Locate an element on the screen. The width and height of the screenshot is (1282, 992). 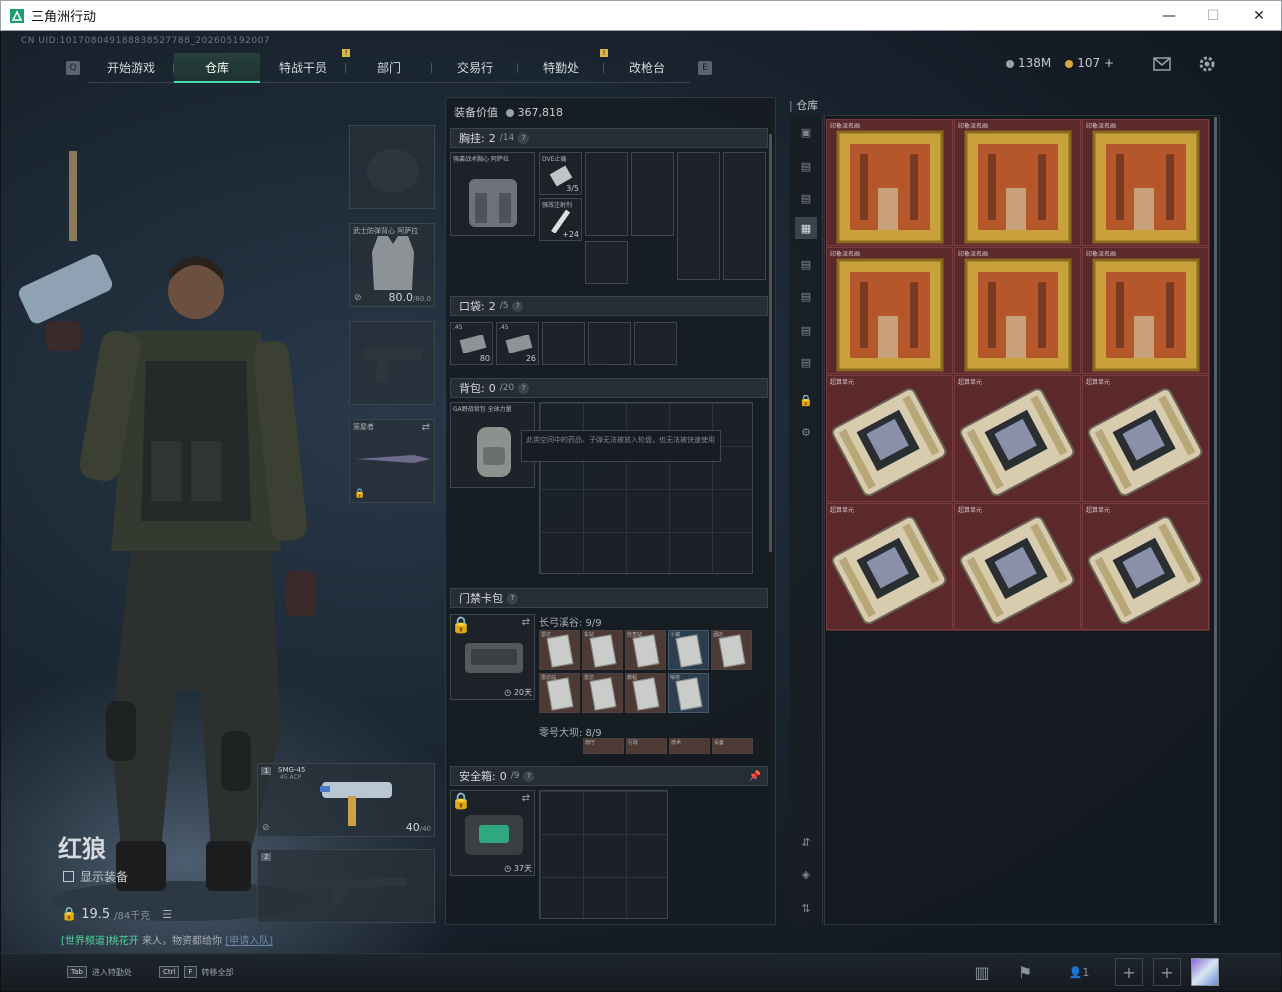
primary-weapon-slot: 1 SMG-45 .45 ACP ⊘ 40/40 is located at coordinates (346, 800).